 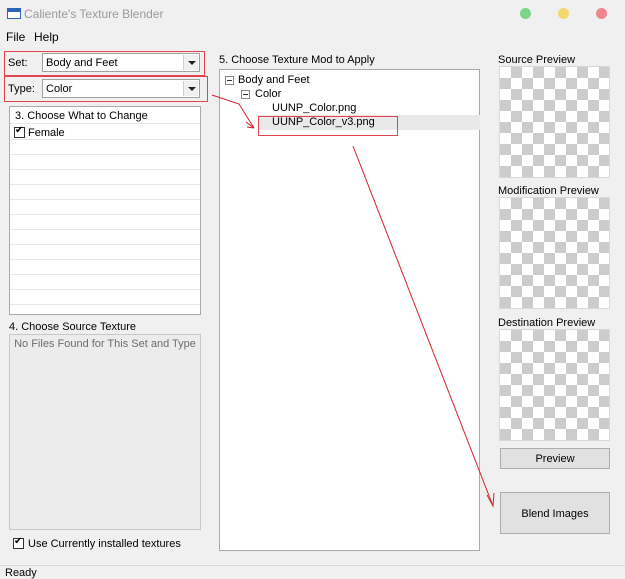 What do you see at coordinates (554, 253) in the screenshot?
I see `modification-preview-image` at bounding box center [554, 253].